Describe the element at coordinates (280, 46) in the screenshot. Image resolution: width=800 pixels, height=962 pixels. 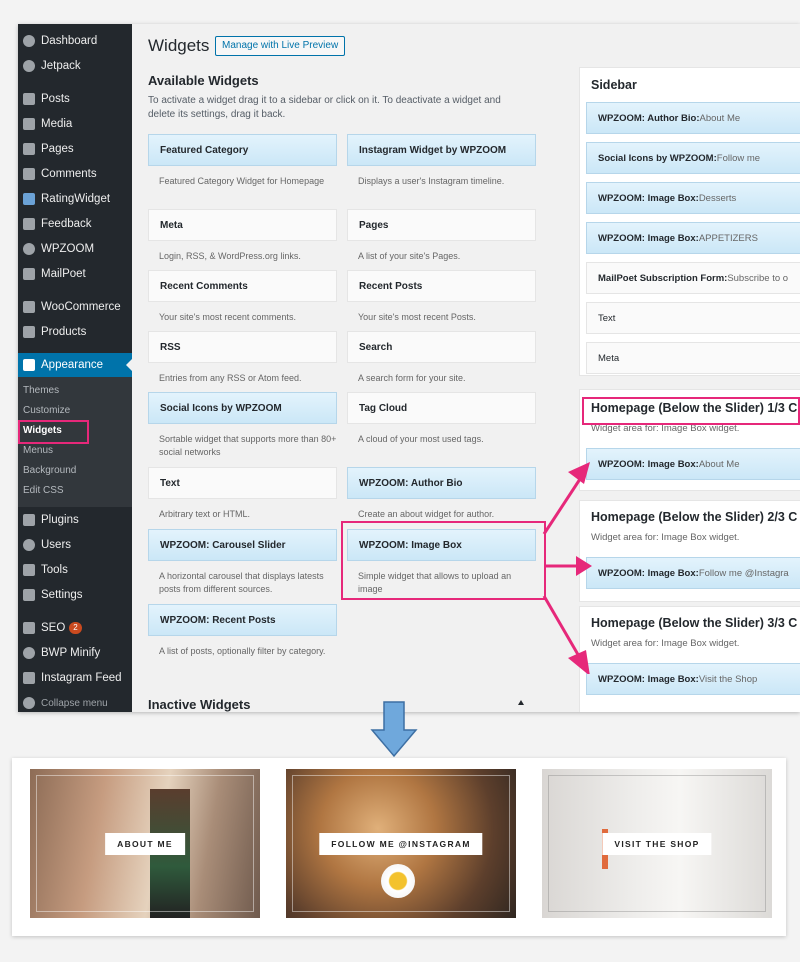
I see `manage-live-preview-button: Manage with Live Preview` at that location.